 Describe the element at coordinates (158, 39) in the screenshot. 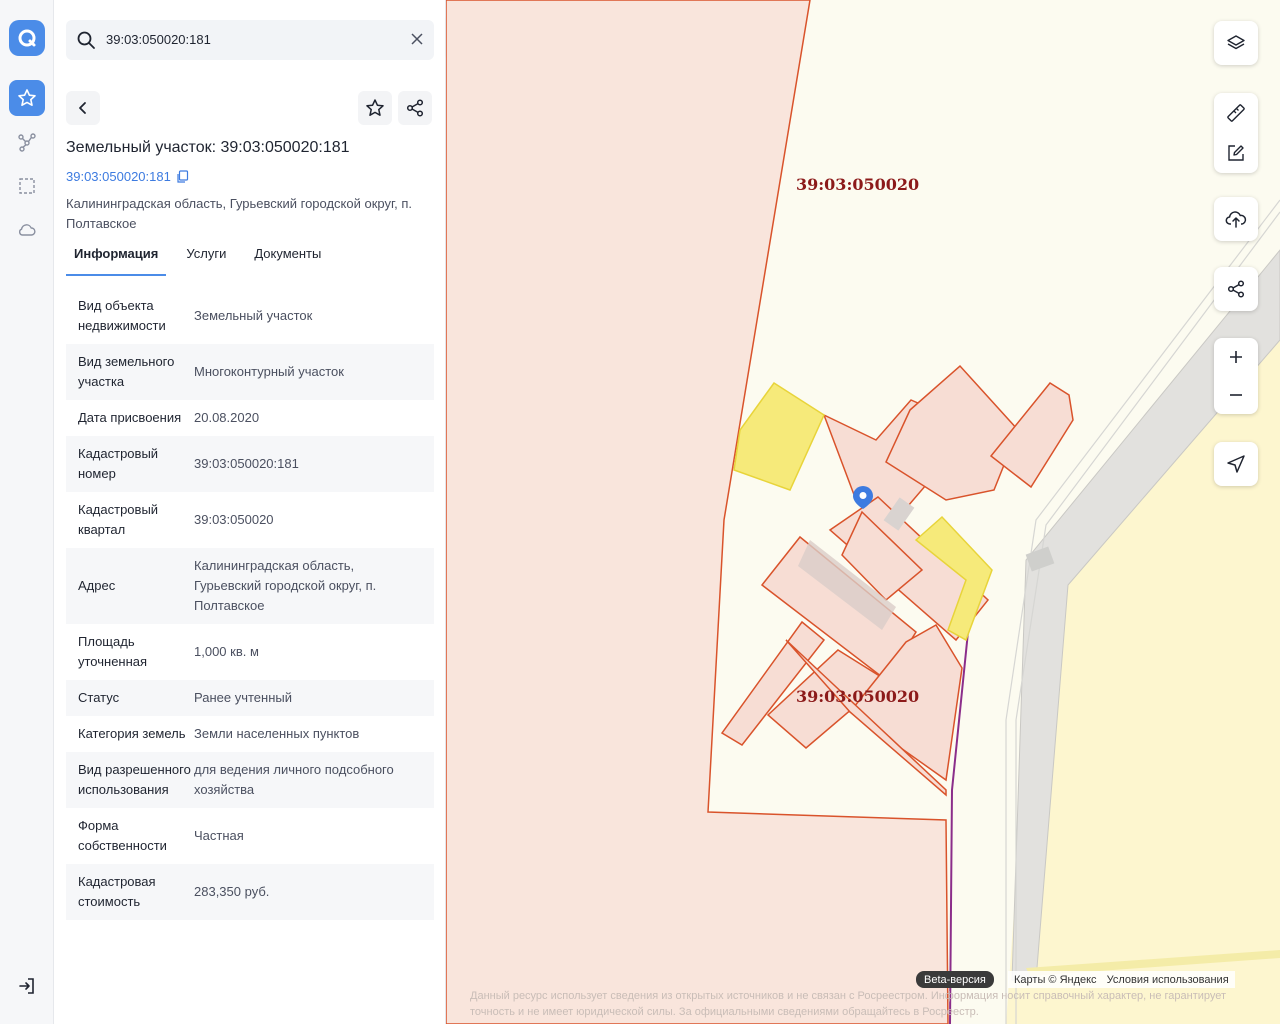

I see `search-input: 39:03:050020:181` at that location.